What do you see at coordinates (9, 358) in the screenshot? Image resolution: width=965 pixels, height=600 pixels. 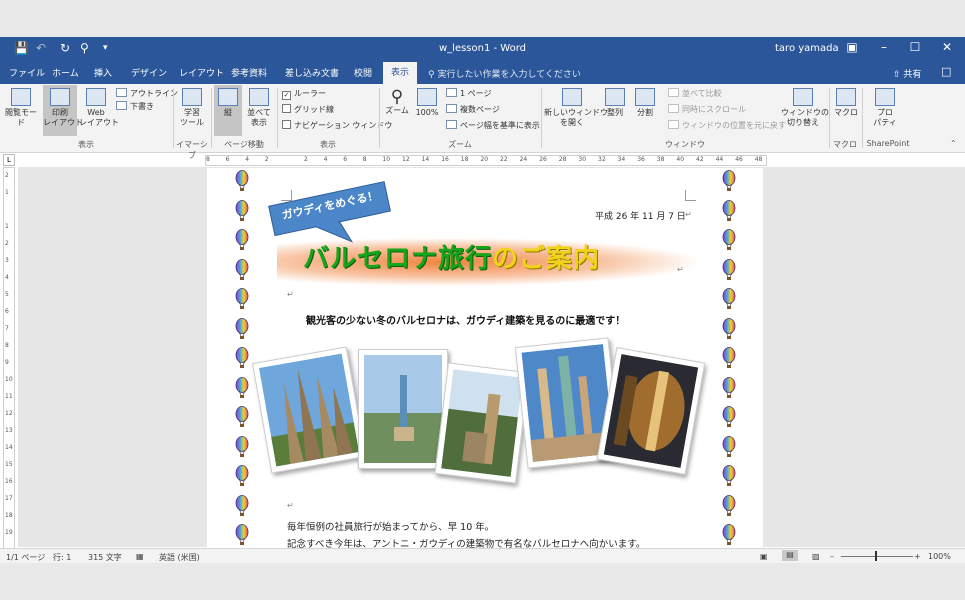 I see `vertical-ruler: 2 1 1 2 3 4 5 6 7 8 9 10 11 12 13 14 15 16 17 18 19` at bounding box center [9, 358].